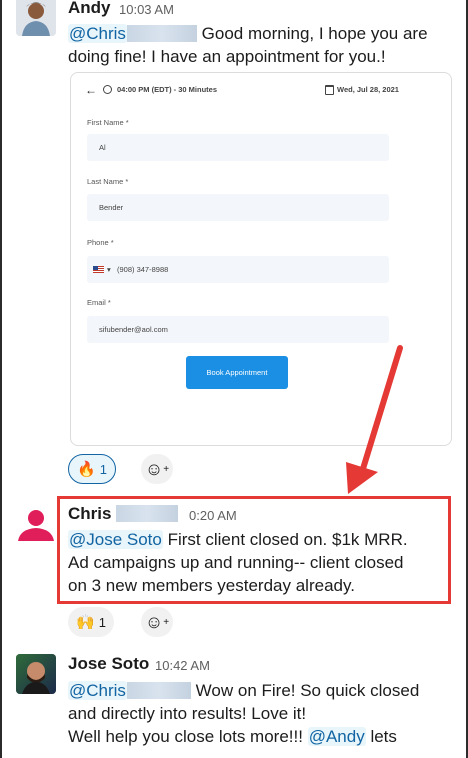  What do you see at coordinates (91, 90) in the screenshot?
I see `back-arrow-icon: ←` at bounding box center [91, 90].